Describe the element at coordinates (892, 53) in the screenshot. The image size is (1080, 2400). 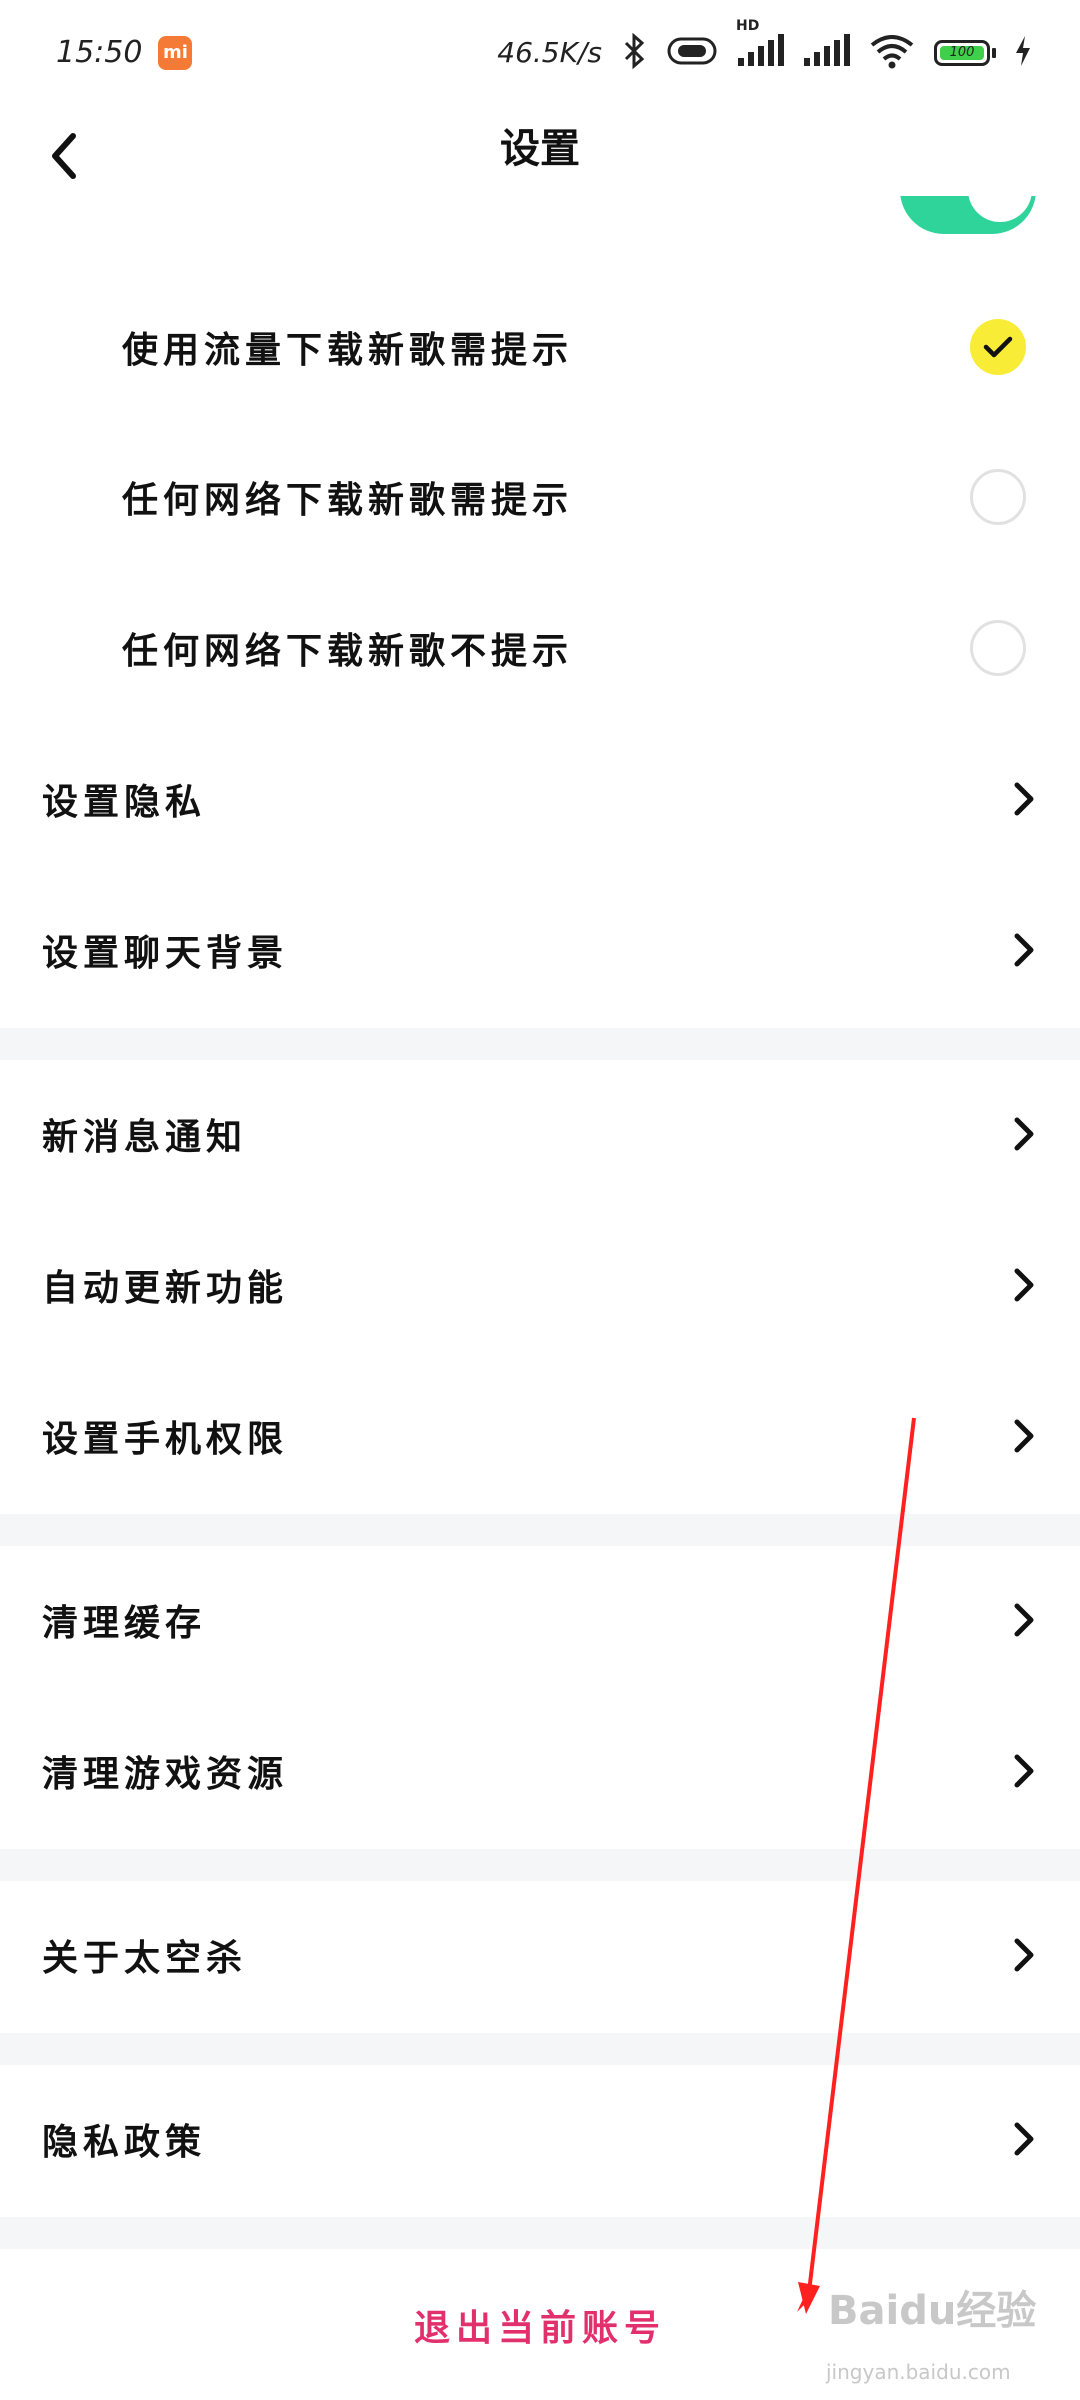
I see `wifi-icon` at that location.